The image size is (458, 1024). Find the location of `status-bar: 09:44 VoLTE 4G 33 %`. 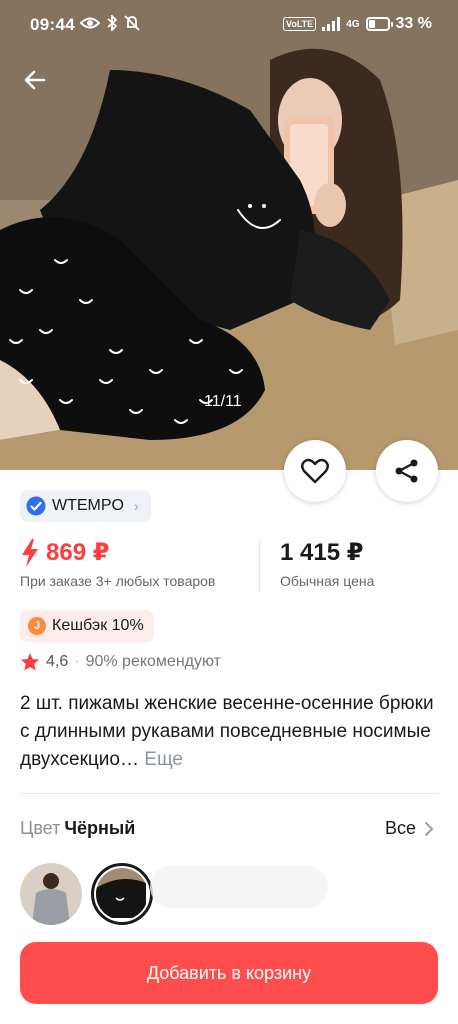

status-bar: 09:44 VoLTE 4G 33 % is located at coordinates (229, 25).